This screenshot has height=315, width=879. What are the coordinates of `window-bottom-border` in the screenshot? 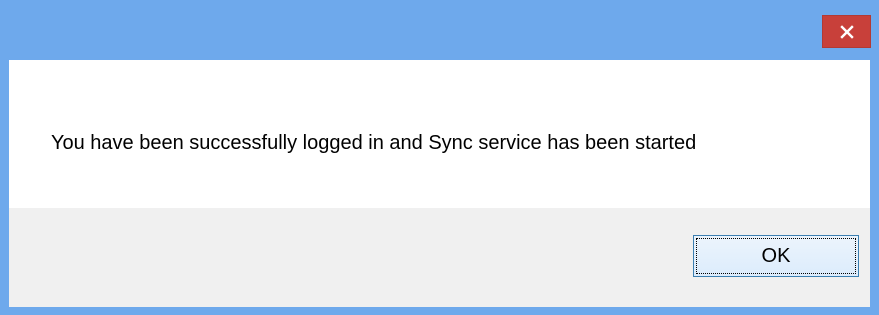 It's located at (439, 311).